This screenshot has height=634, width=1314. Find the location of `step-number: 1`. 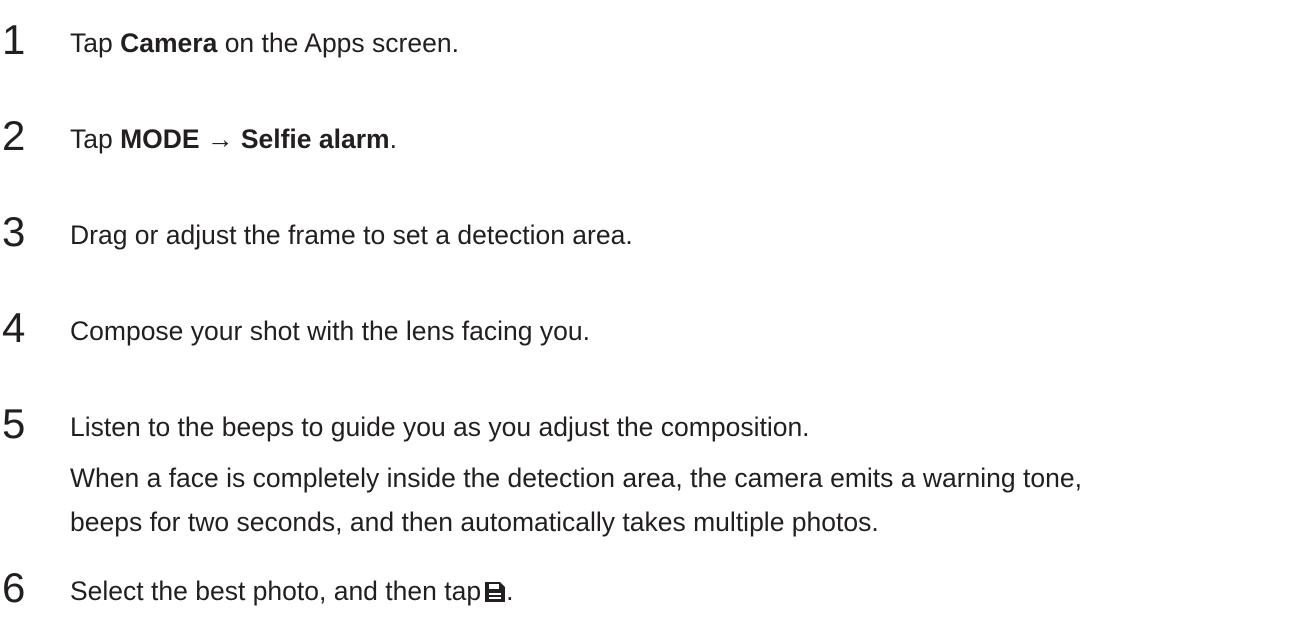

step-number: 1 is located at coordinates (13, 39).